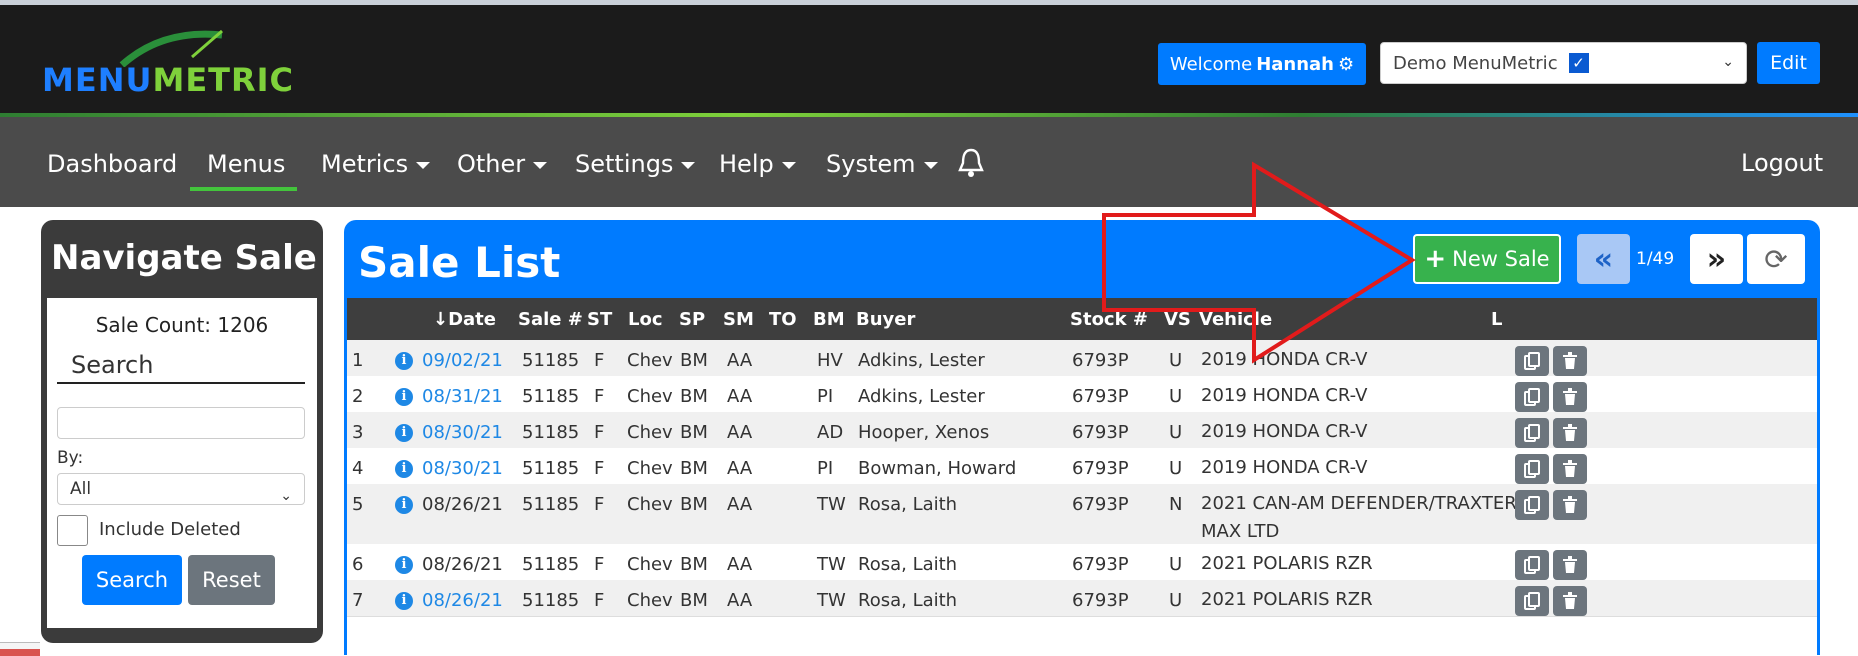 The height and width of the screenshot is (656, 1858). Describe the element at coordinates (181, 423) in the screenshot. I see `search-input` at that location.